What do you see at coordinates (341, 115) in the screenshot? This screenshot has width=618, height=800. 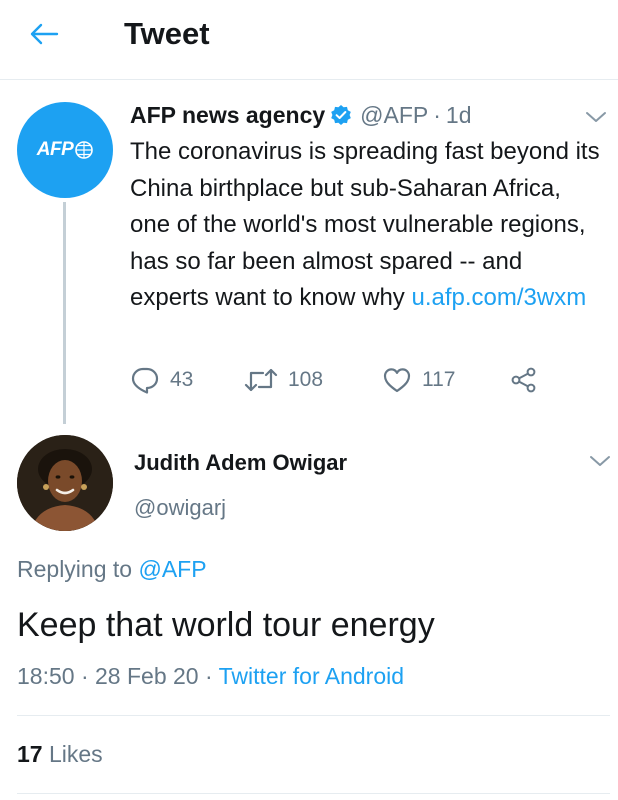 I see `verified-badge-icon` at bounding box center [341, 115].